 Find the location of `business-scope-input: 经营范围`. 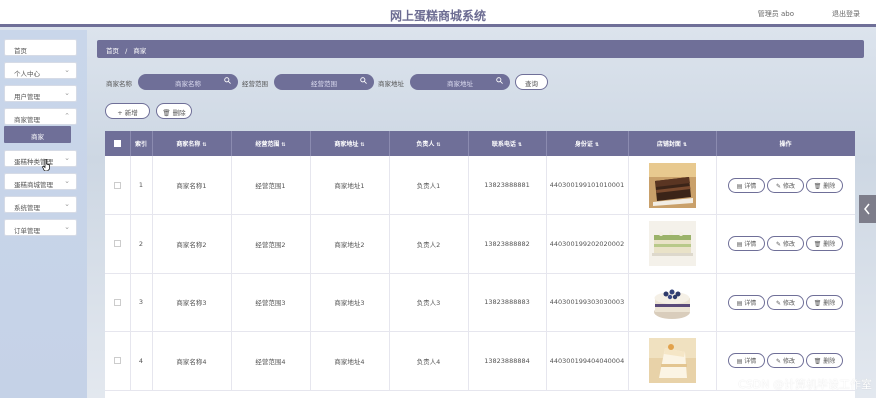

business-scope-input: 经营范围 is located at coordinates (324, 82).